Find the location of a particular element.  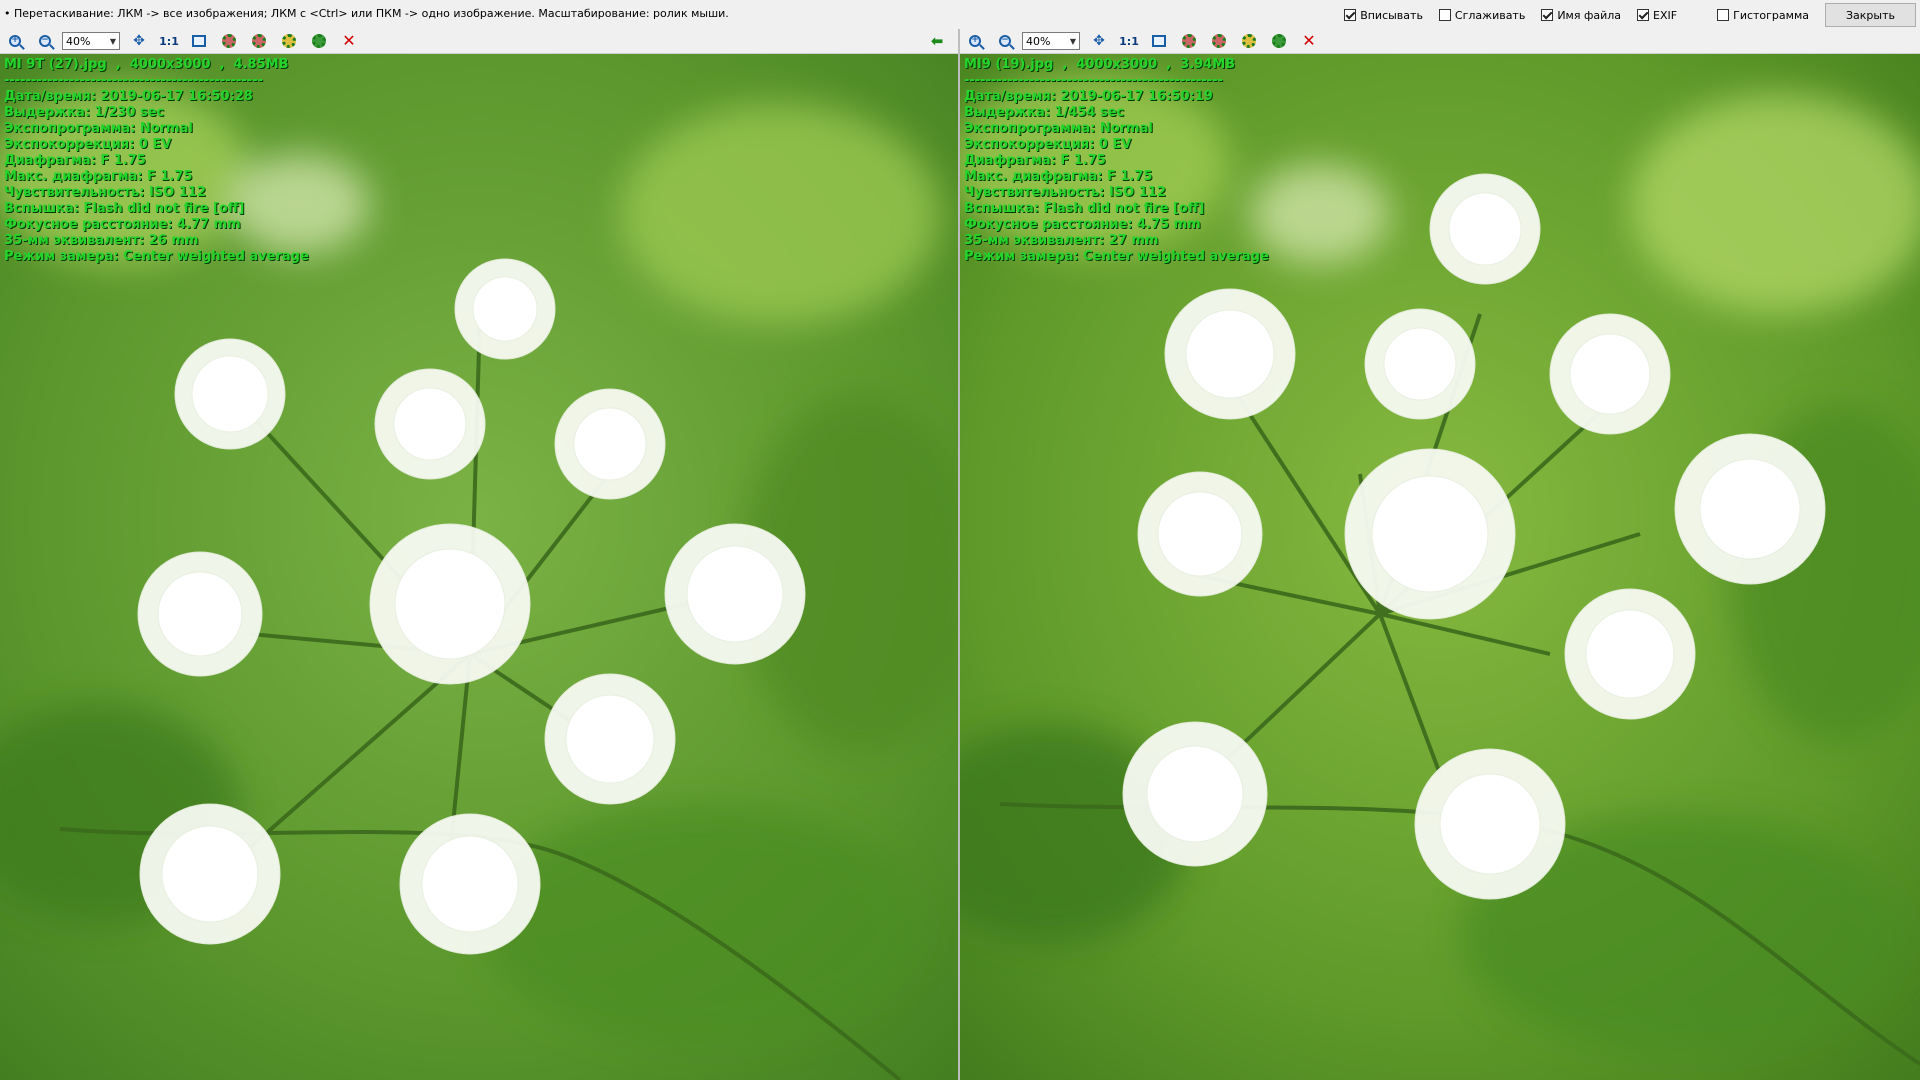

option-fit: Вписывать is located at coordinates (1383, 15).